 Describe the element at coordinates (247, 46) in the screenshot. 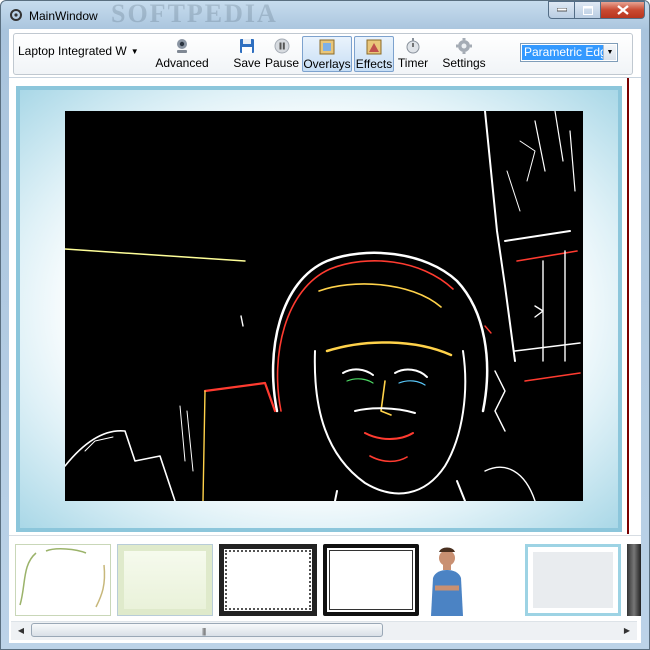

I see `floppy-disk-icon` at that location.